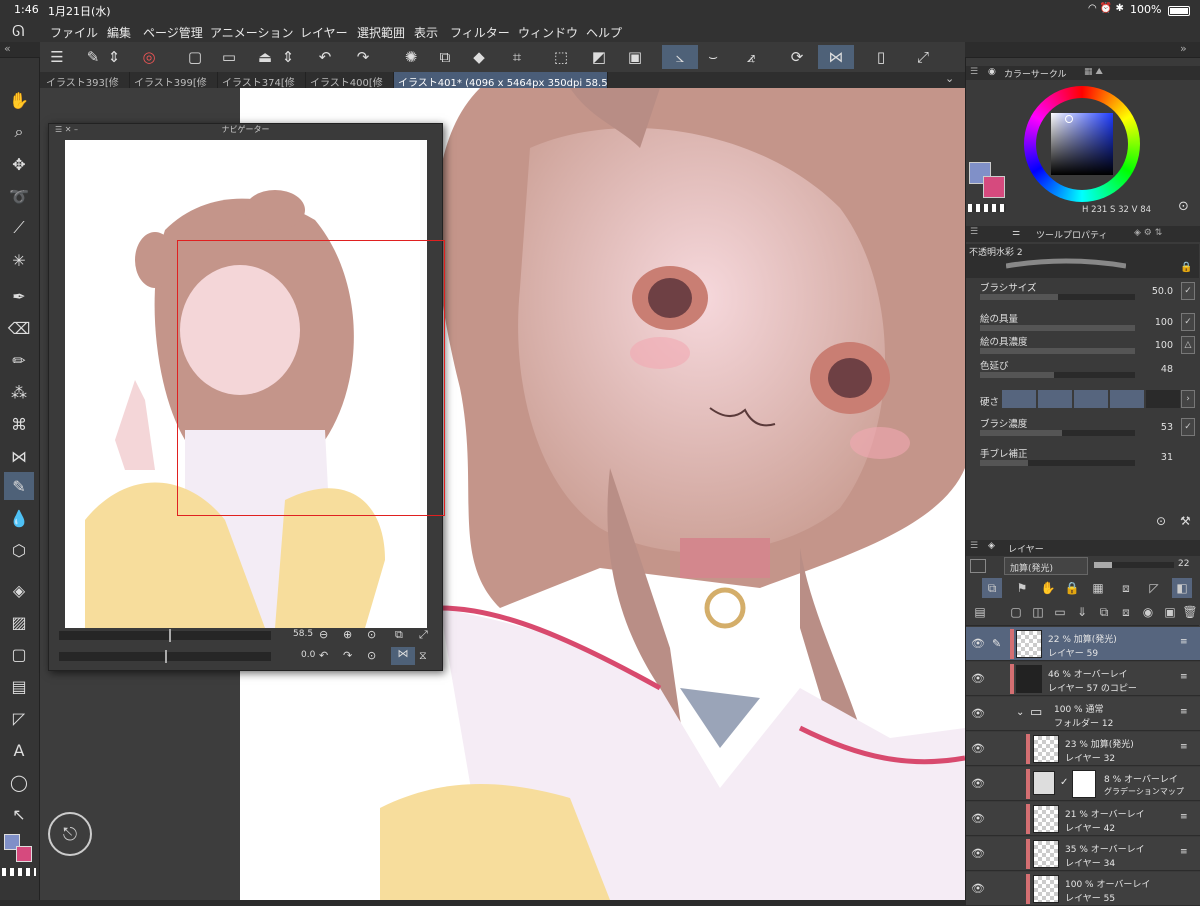 The image size is (1200, 906). I want to click on flip-horizontal-icon: ⋈, so click(836, 57).